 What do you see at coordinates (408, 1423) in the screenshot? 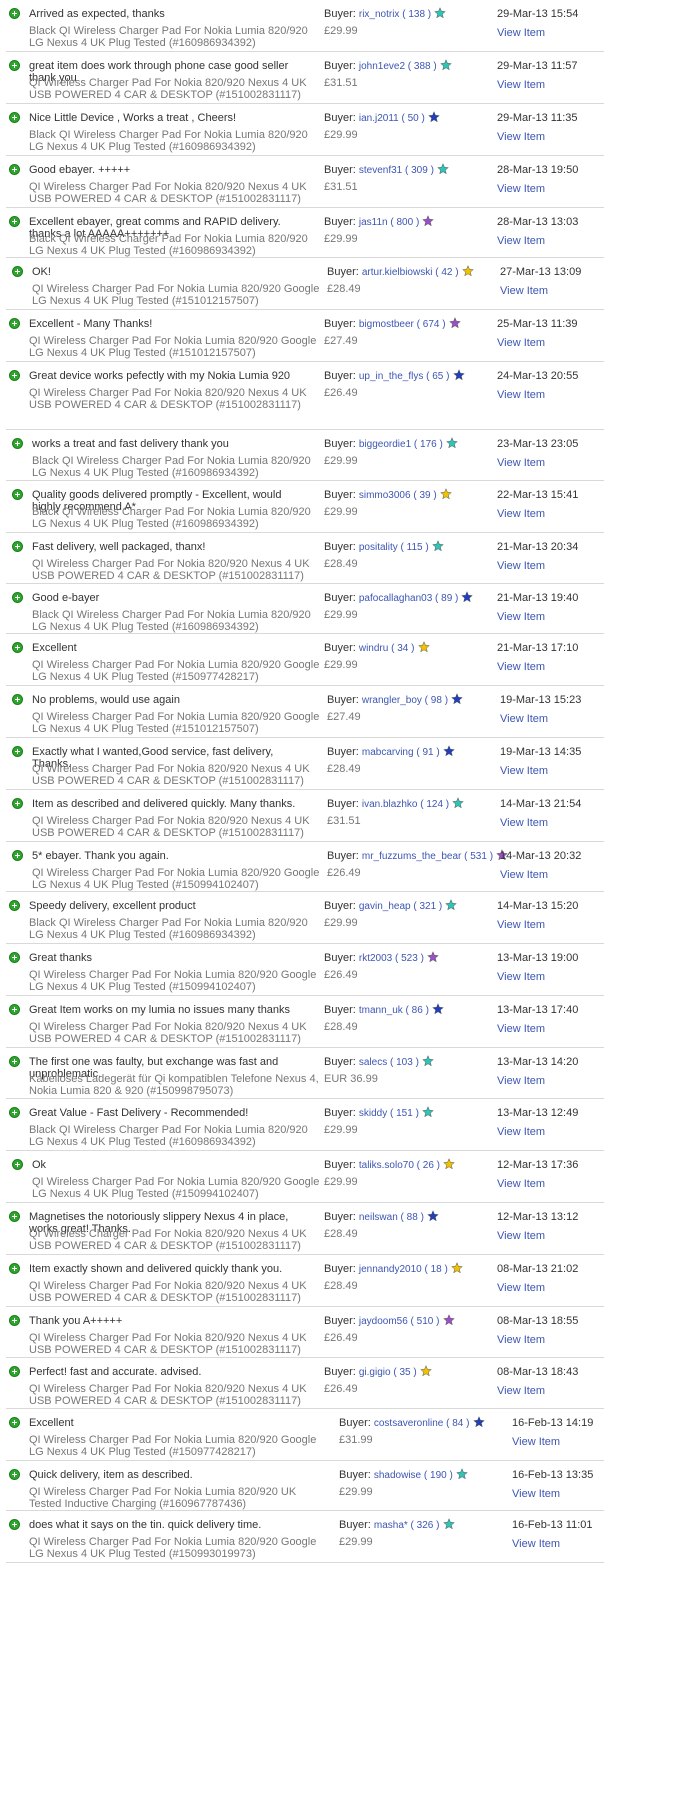
I see `buyer-link: costsaveronline` at bounding box center [408, 1423].